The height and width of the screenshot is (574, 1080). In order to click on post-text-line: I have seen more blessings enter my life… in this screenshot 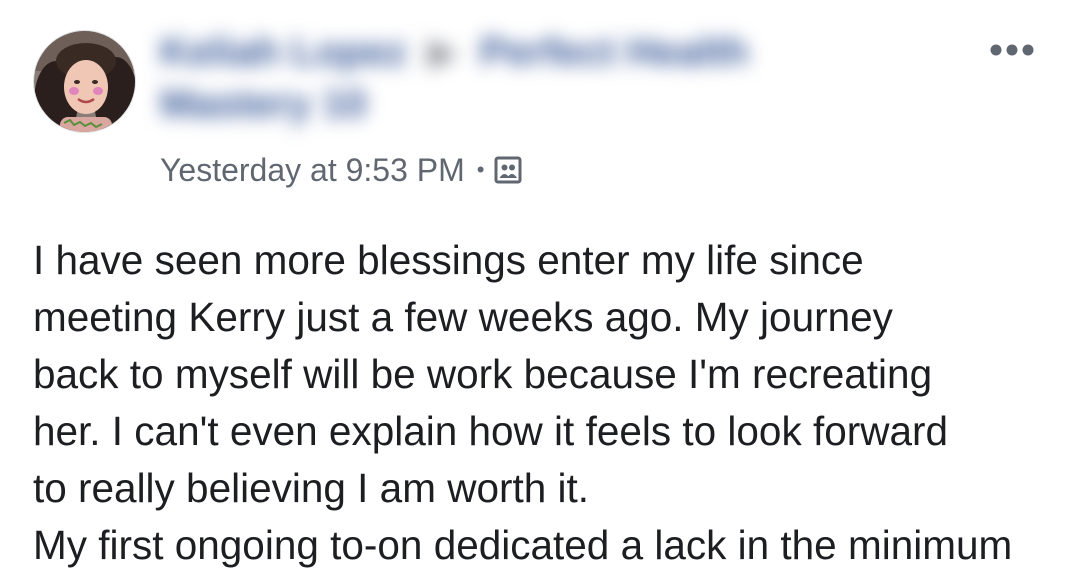, I will do `click(448, 260)`.